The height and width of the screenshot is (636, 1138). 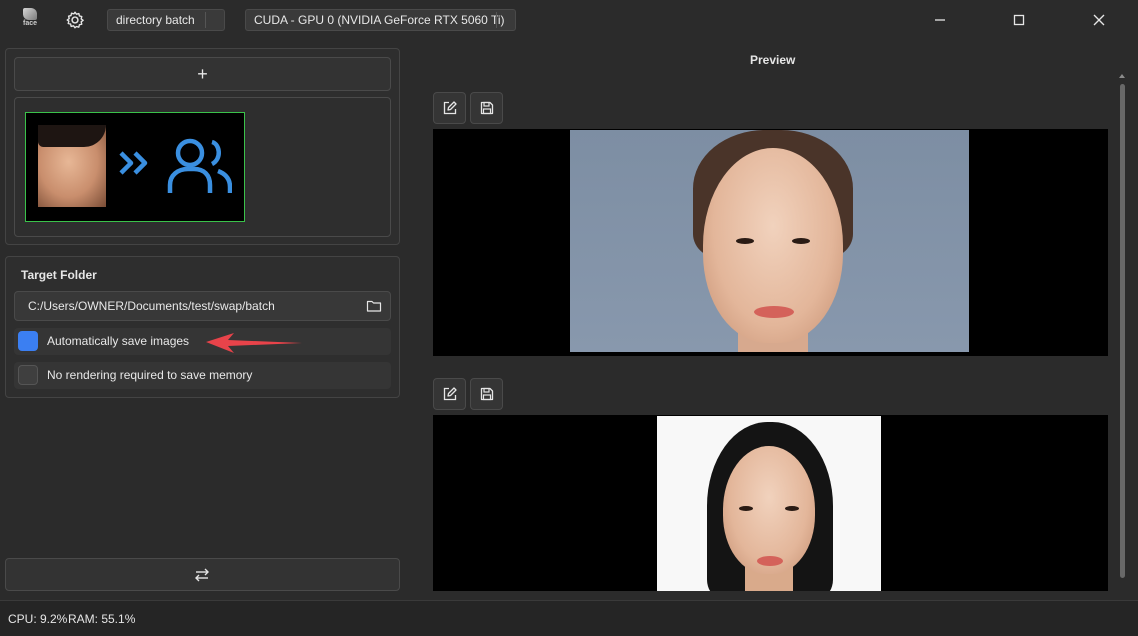 What do you see at coordinates (769, 510) in the screenshot?
I see `photo-2-face` at bounding box center [769, 510].